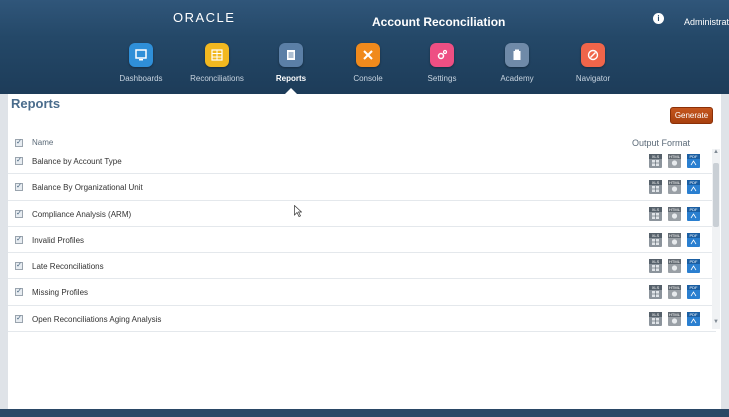 This screenshot has width=729, height=417. I want to click on page-title: Reports, so click(36, 103).